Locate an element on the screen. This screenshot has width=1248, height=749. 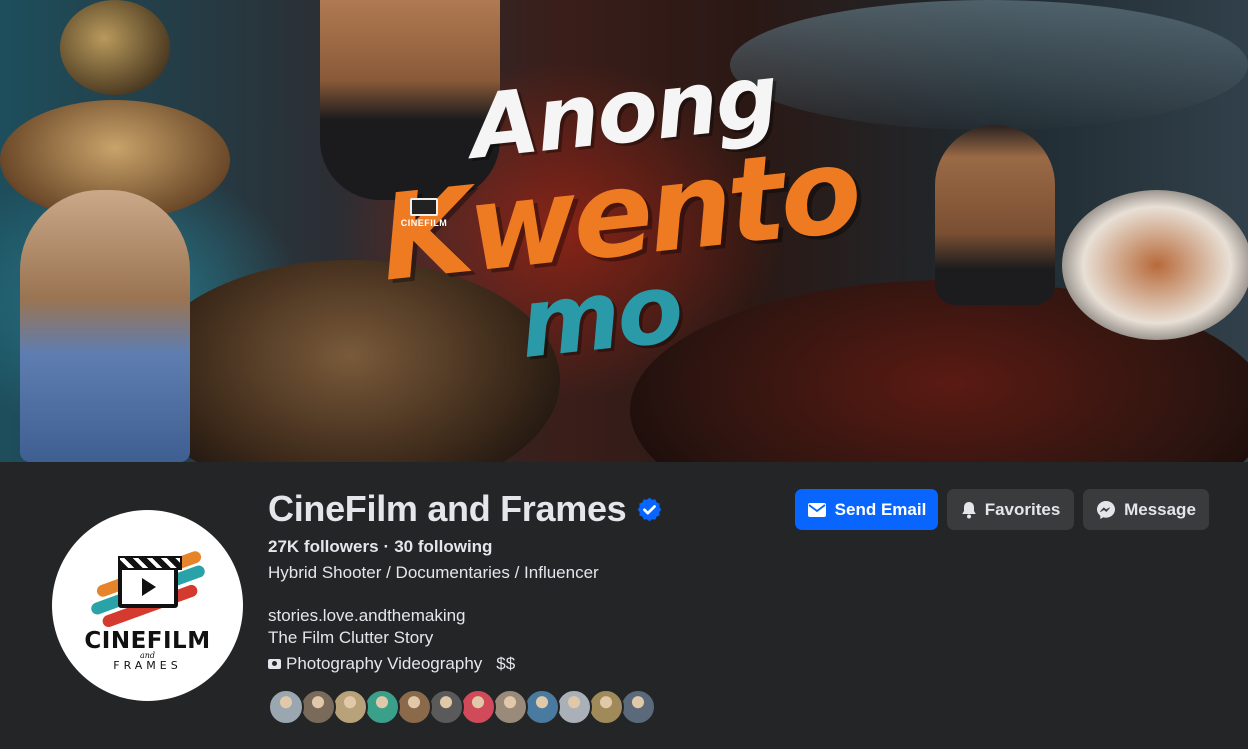
send-email-label: Send Email is located at coordinates (880, 509).